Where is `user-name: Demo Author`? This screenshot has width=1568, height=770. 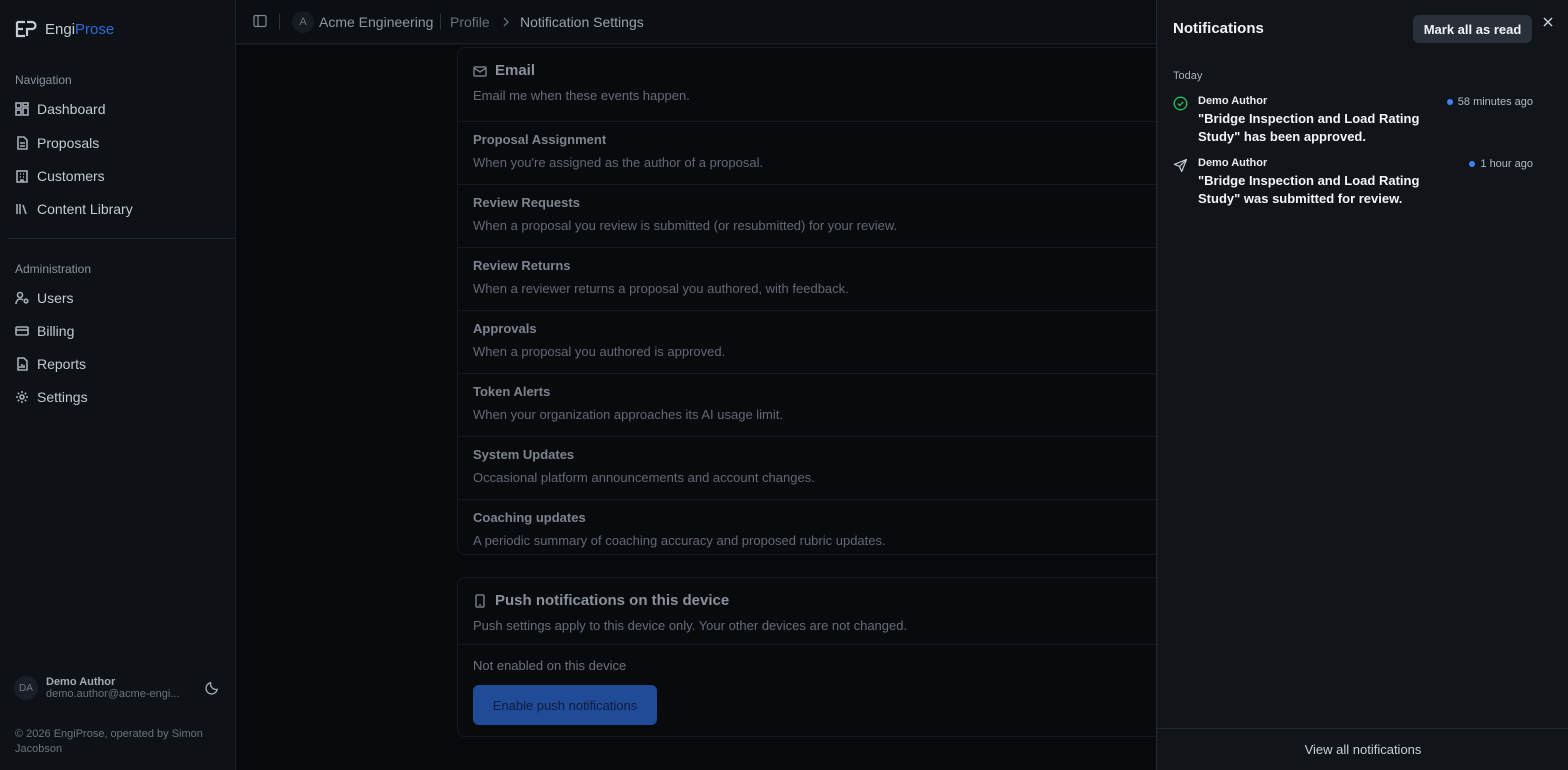
user-name: Demo Author is located at coordinates (81, 682).